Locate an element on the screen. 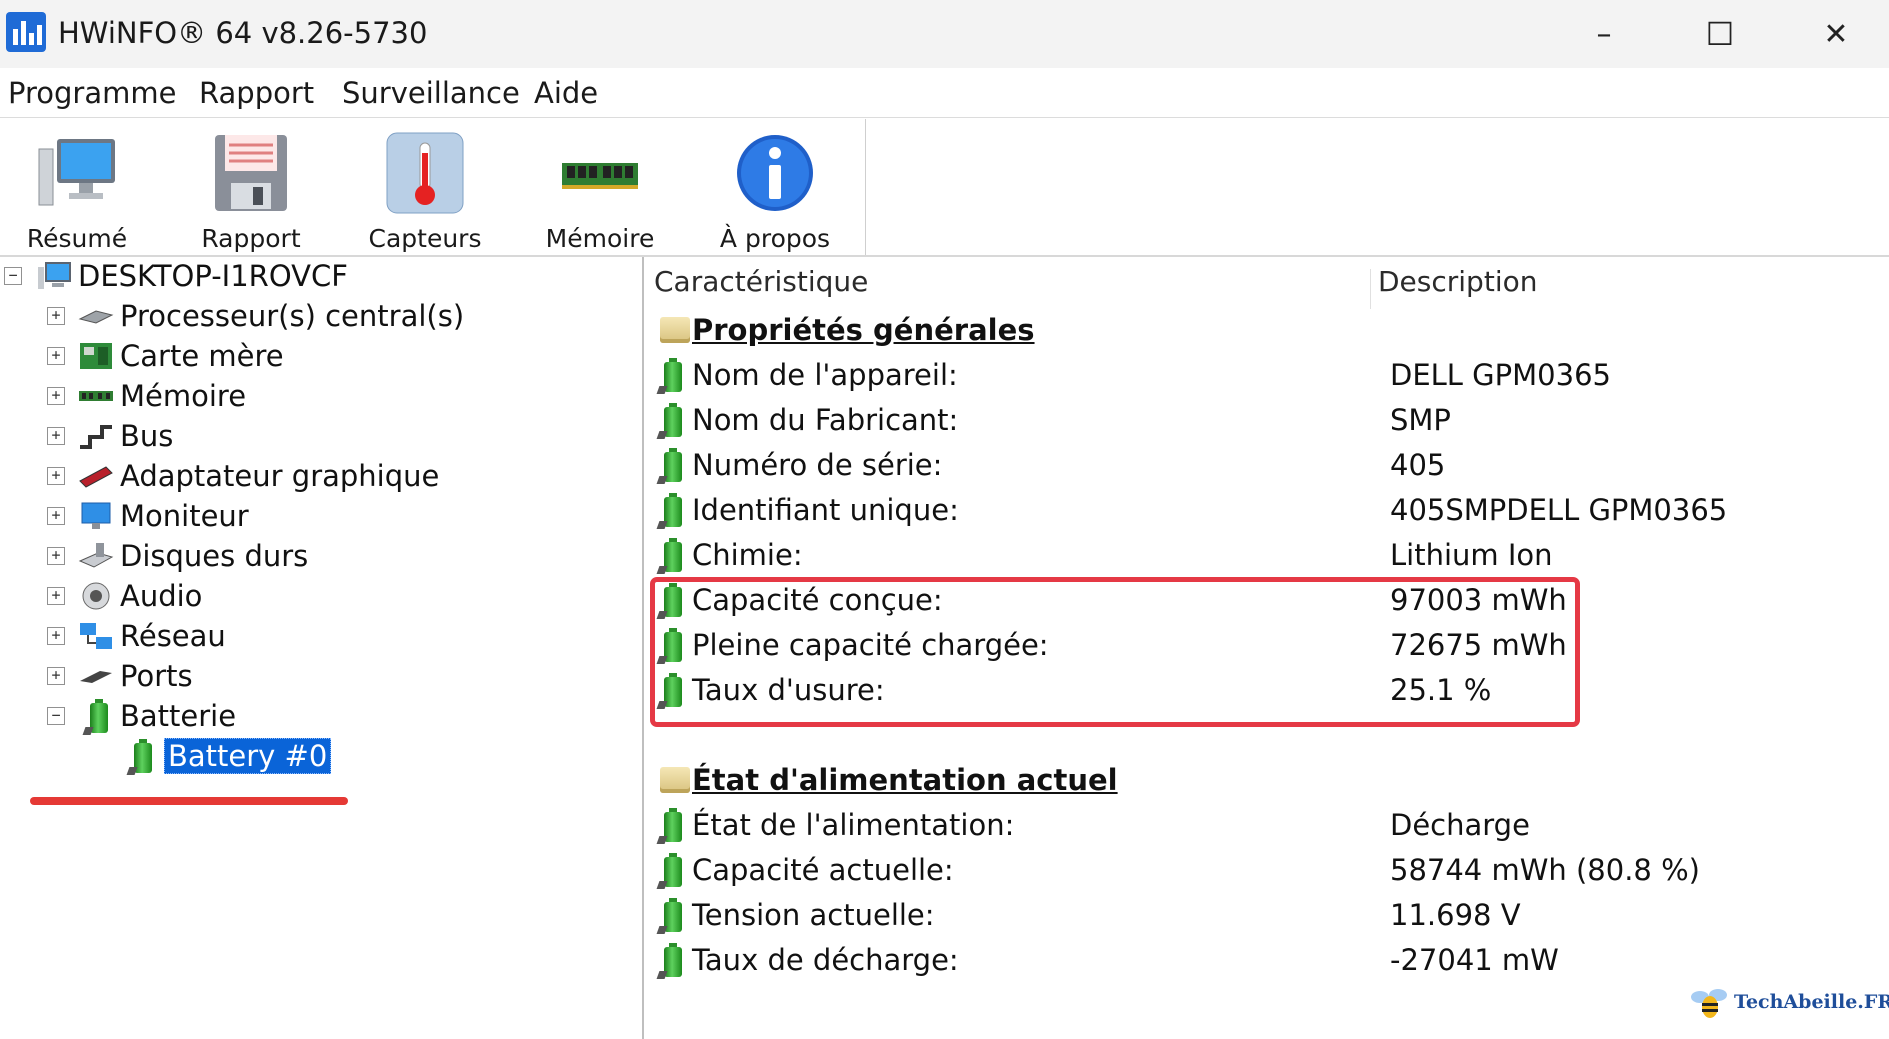 The image size is (1889, 1039). sensors-button: Capteurs is located at coordinates (425, 191).